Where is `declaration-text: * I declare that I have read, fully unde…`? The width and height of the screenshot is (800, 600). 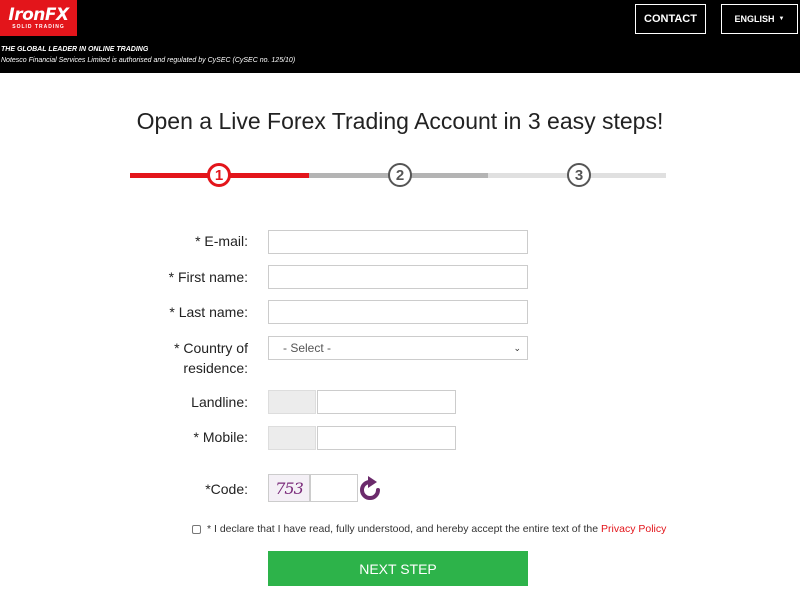 declaration-text: * I declare that I have read, fully unde… is located at coordinates (436, 529).